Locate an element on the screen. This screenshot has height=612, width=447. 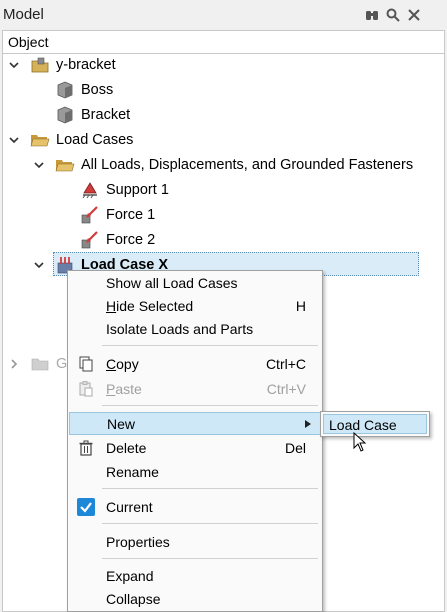
menu-item-rename: Rename is located at coordinates (195, 472).